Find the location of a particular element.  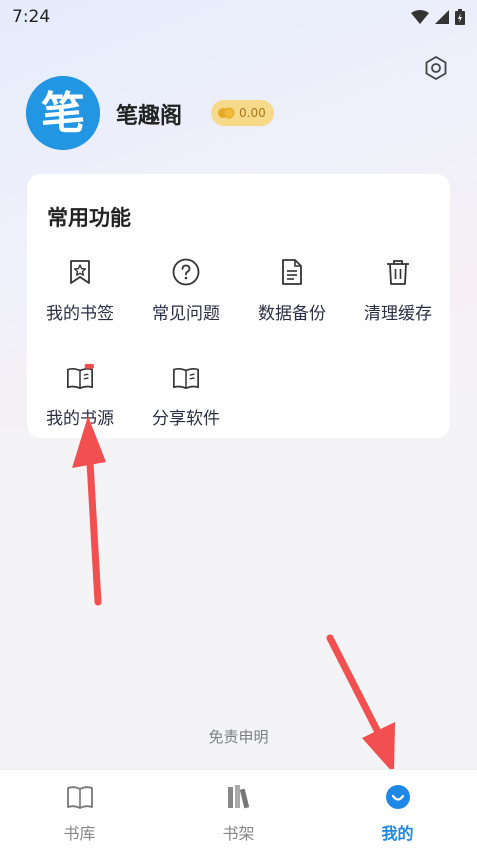

bookmarks-item: 我的书签 is located at coordinates (80, 298).